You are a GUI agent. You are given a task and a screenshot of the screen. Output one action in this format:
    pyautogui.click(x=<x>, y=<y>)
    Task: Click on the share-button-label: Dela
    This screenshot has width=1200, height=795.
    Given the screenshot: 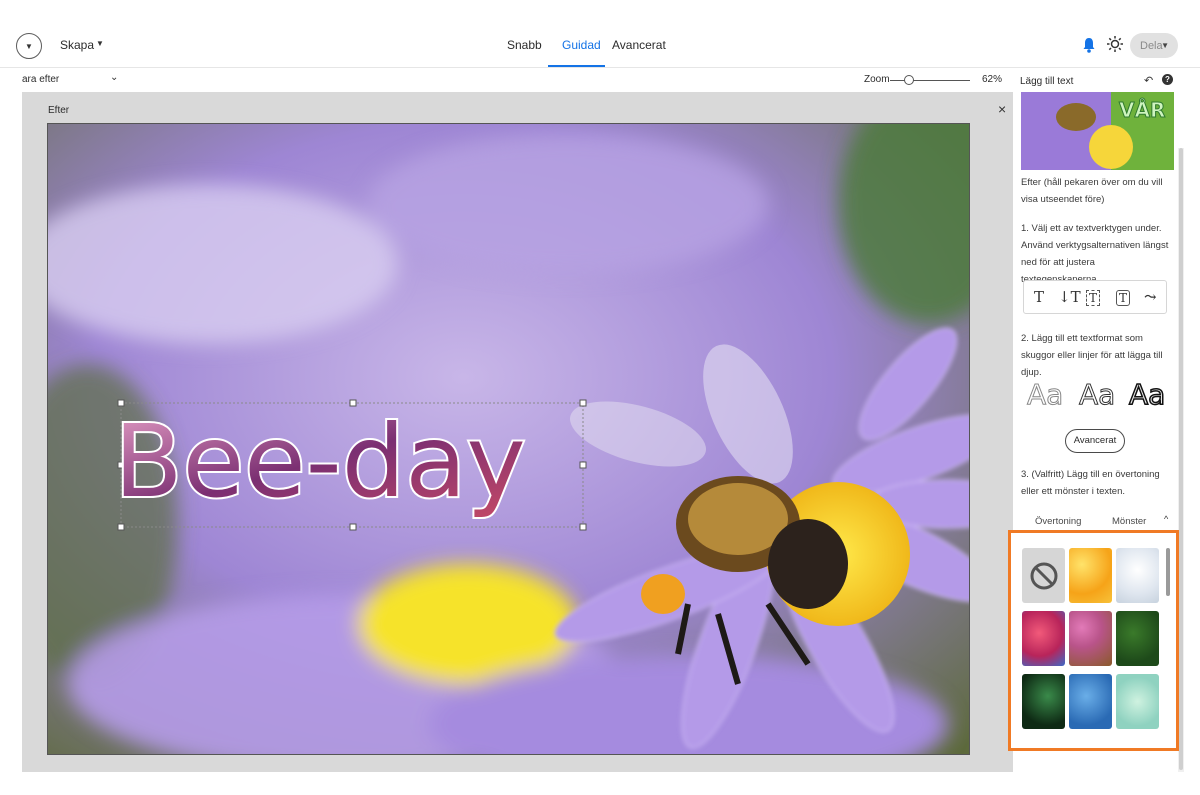 What is the action you would take?
    pyautogui.click(x=1151, y=45)
    